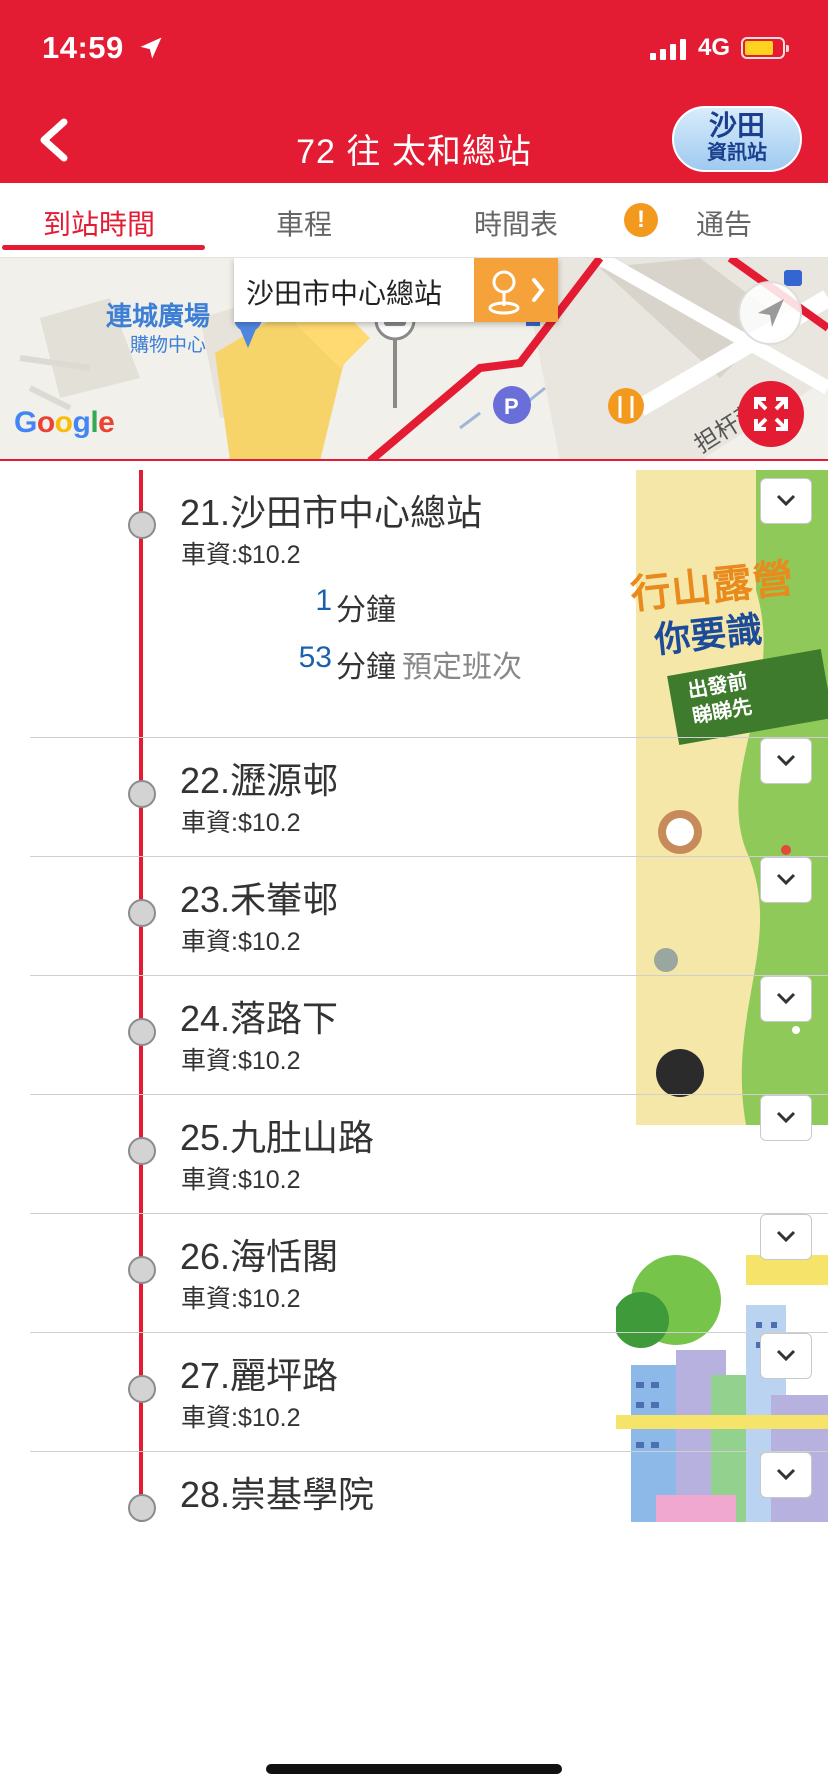  Describe the element at coordinates (414, 220) in the screenshot. I see `tab-bar: 到站時間 車程 時間表 ! 通告` at that location.